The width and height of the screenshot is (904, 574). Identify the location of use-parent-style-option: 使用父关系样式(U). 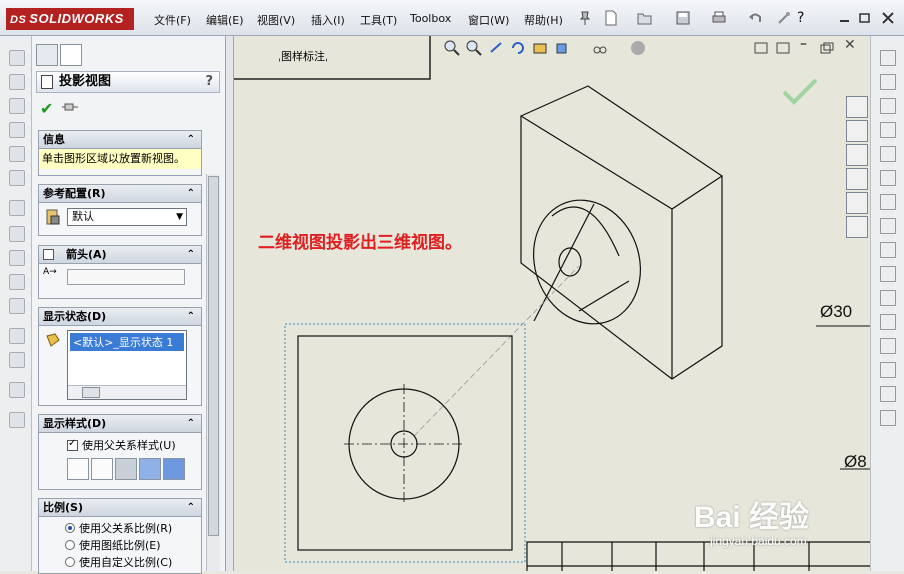
(120, 443).